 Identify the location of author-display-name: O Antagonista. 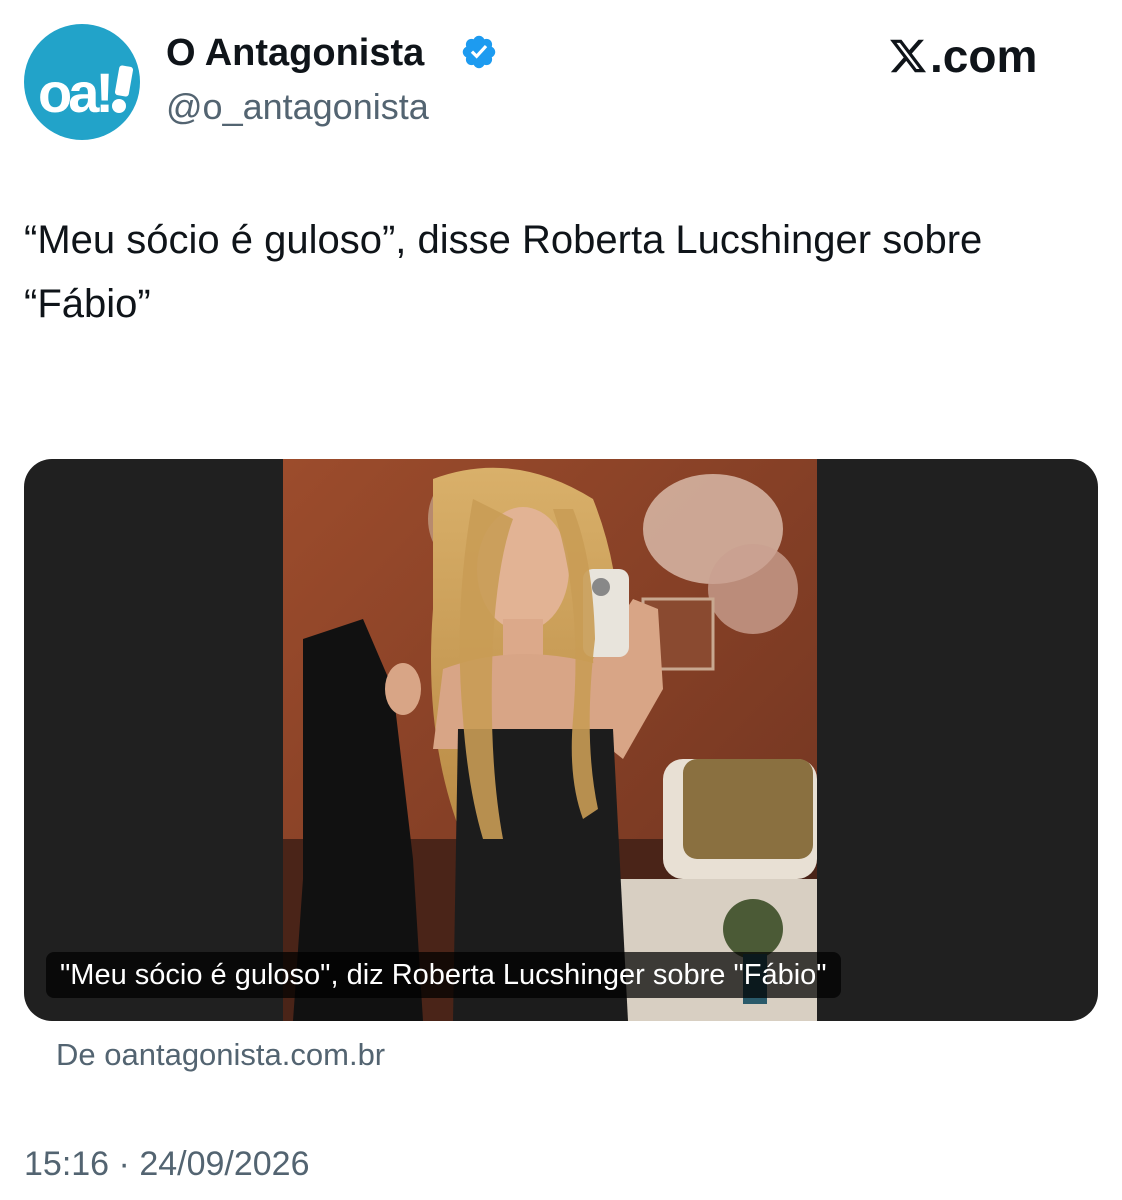
(295, 53).